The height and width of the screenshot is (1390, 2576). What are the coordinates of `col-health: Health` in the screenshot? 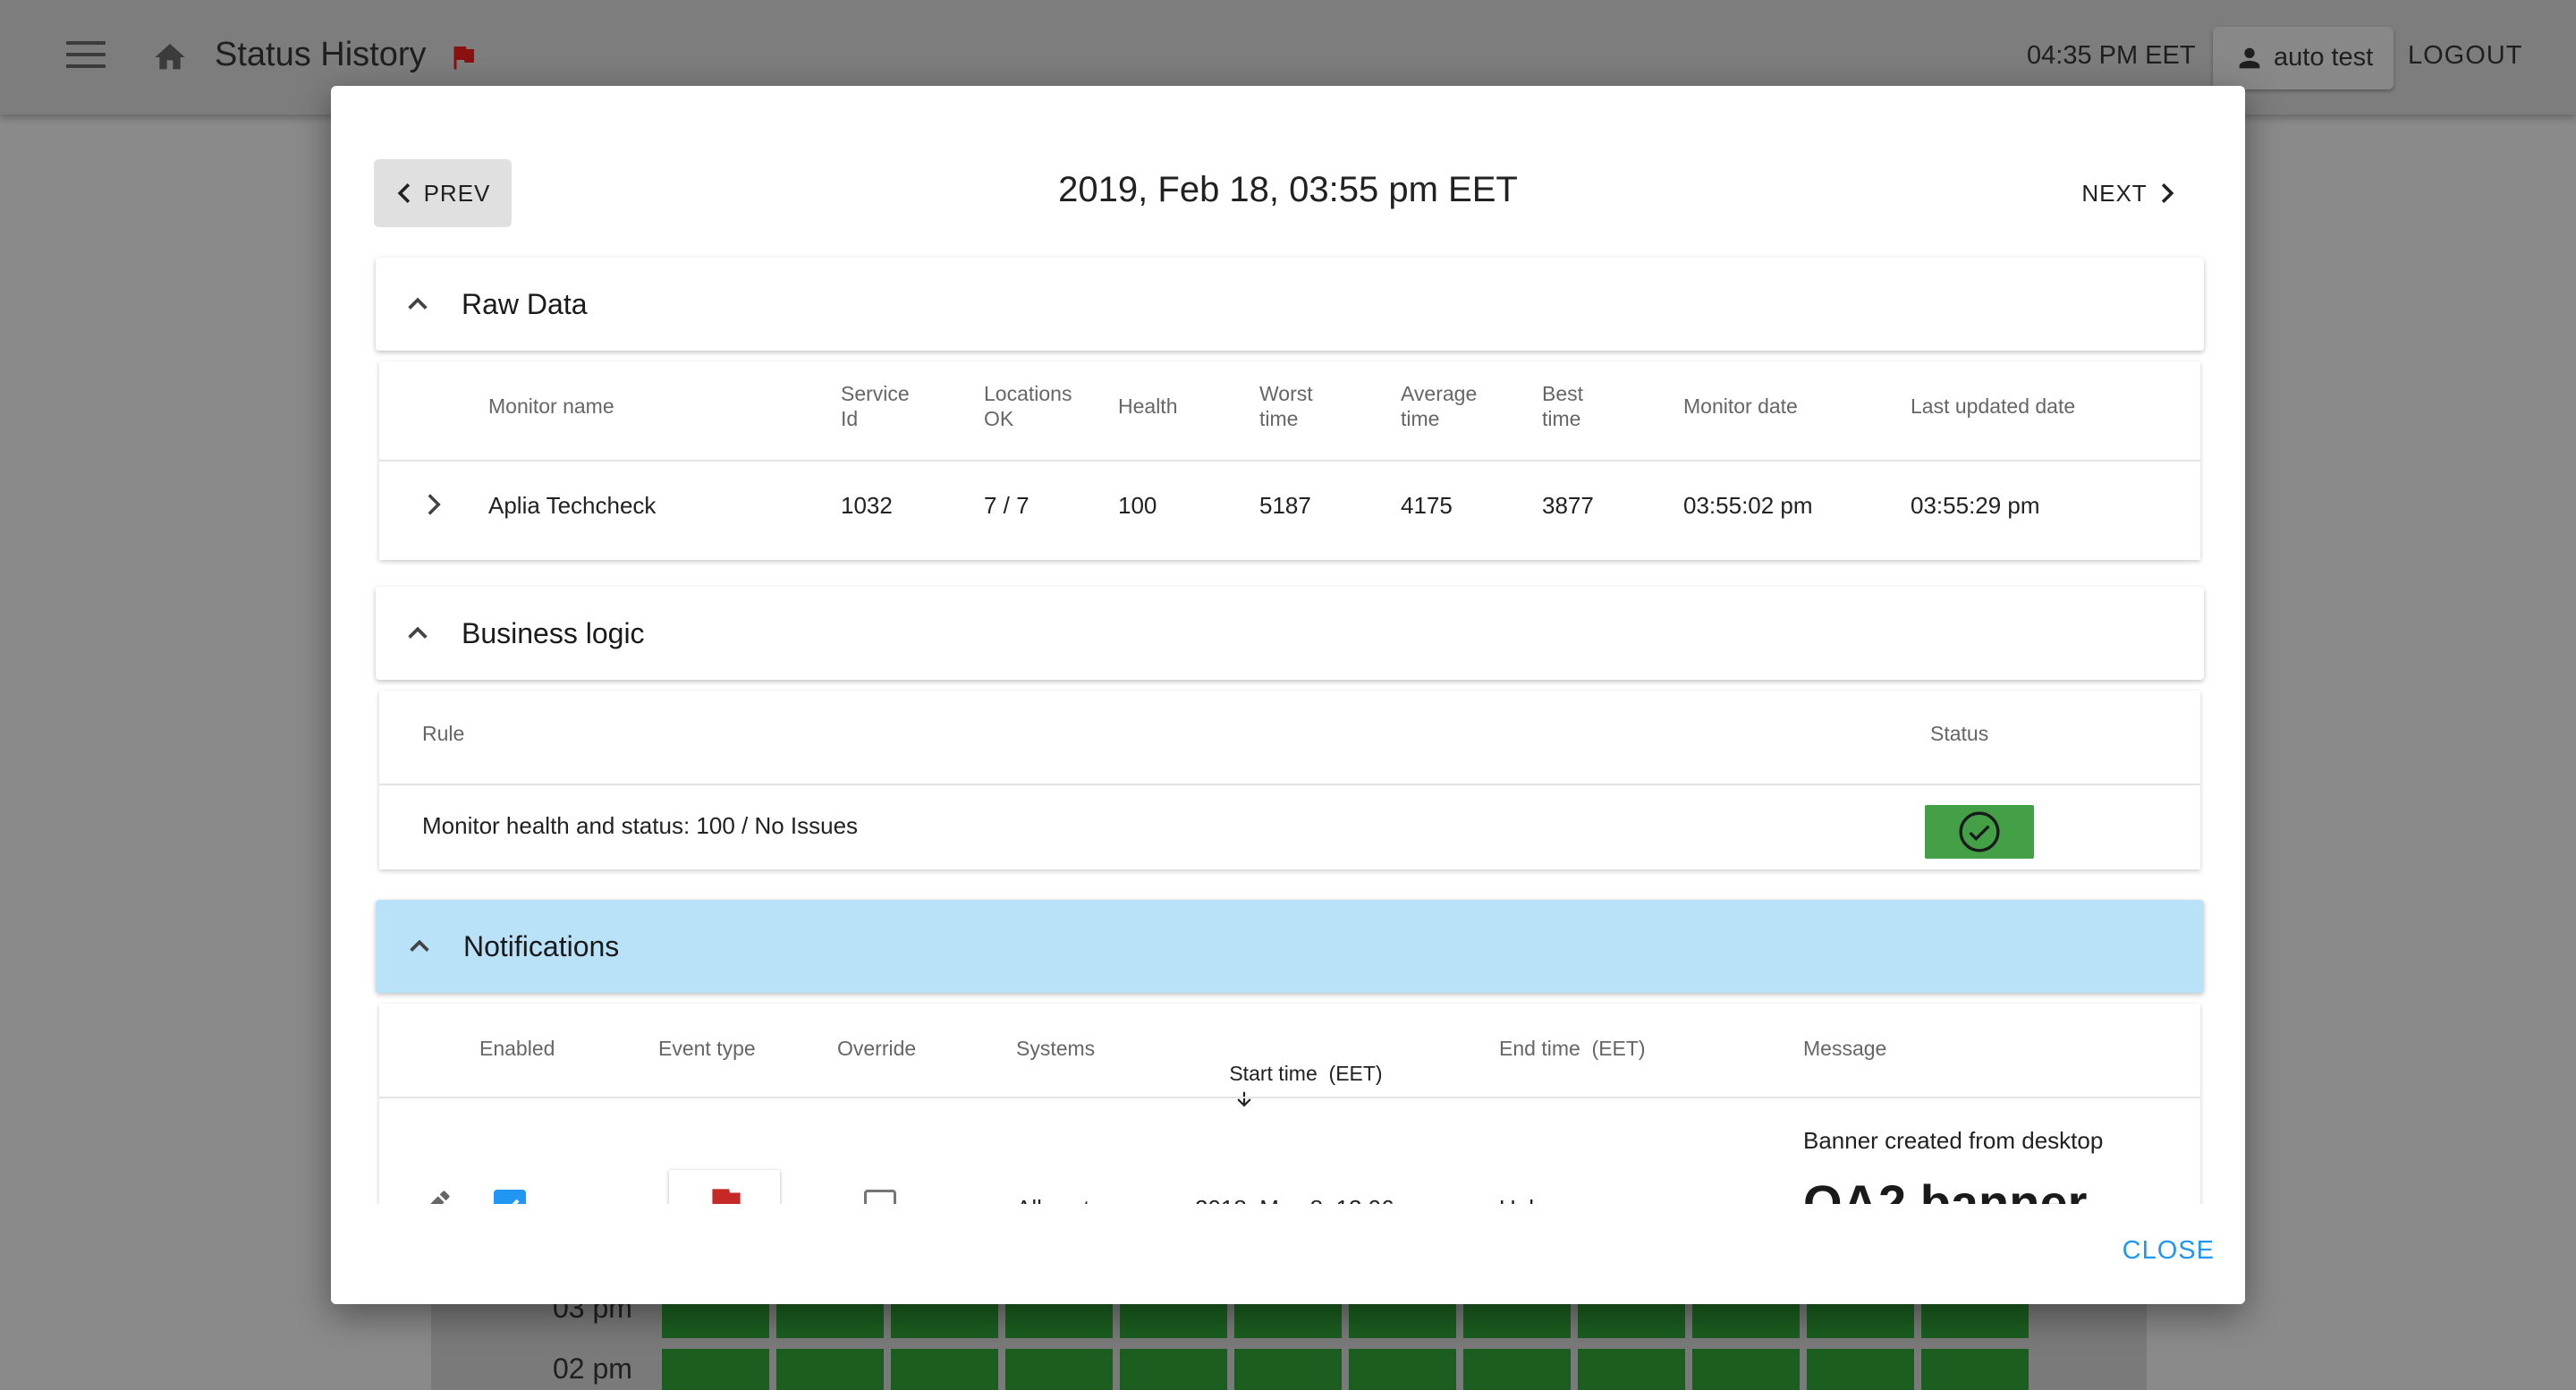 It's located at (1148, 406).